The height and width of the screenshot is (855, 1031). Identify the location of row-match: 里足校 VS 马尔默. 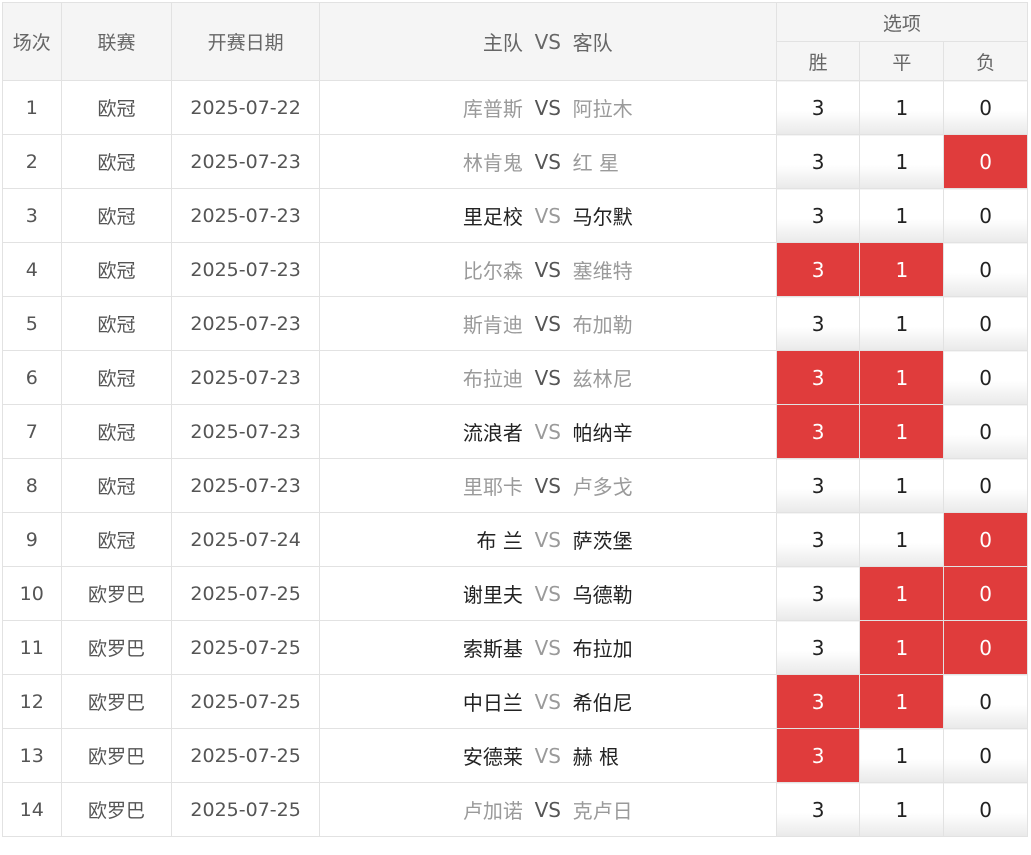
(547, 215).